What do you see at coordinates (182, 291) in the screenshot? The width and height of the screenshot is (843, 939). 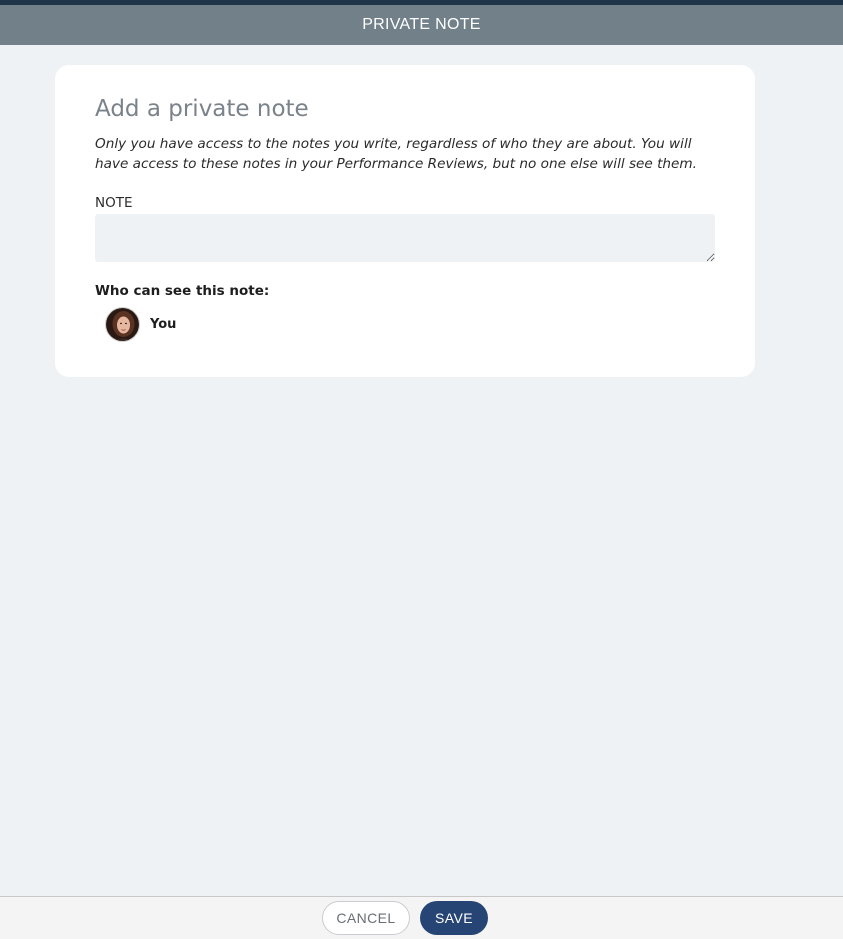 I see `who-can-see-label: Who can see this note:` at bounding box center [182, 291].